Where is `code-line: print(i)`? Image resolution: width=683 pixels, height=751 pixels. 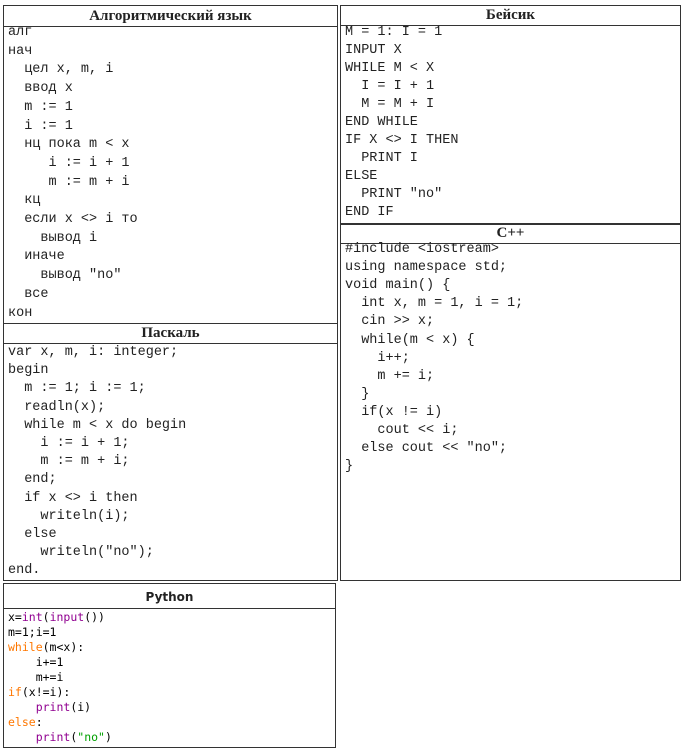 code-line: print(i) is located at coordinates (49, 707).